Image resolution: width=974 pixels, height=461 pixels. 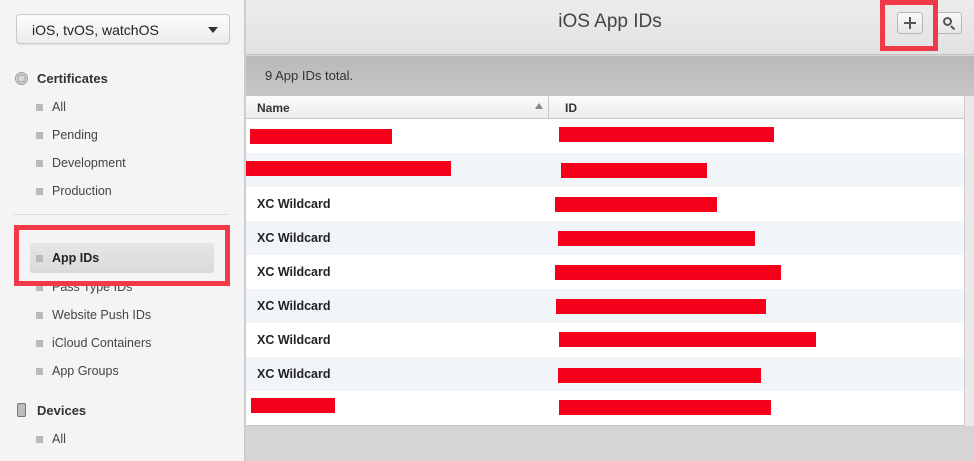 What do you see at coordinates (62, 410) in the screenshot?
I see `section-title-devices: Devices` at bounding box center [62, 410].